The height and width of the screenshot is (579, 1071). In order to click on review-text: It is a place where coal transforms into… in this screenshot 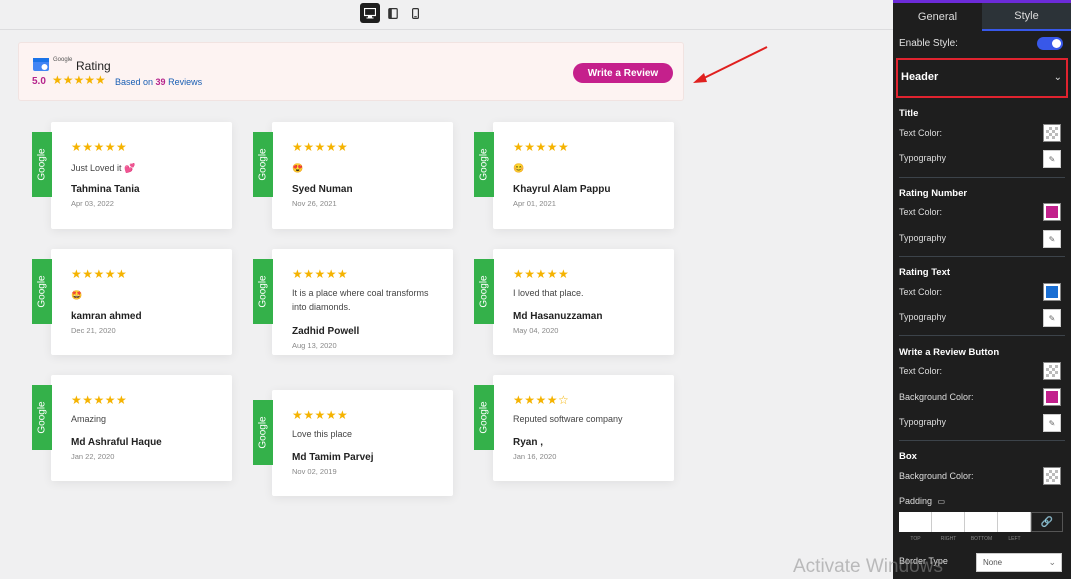, I will do `click(360, 300)`.